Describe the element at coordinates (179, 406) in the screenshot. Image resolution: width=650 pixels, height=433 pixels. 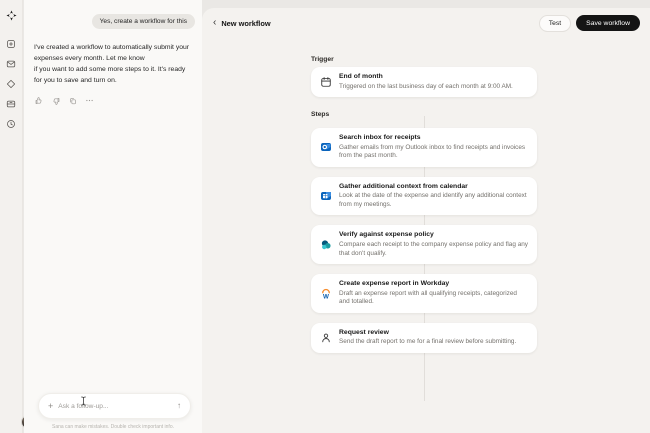
I see `send-arrow-icon: ↑` at that location.